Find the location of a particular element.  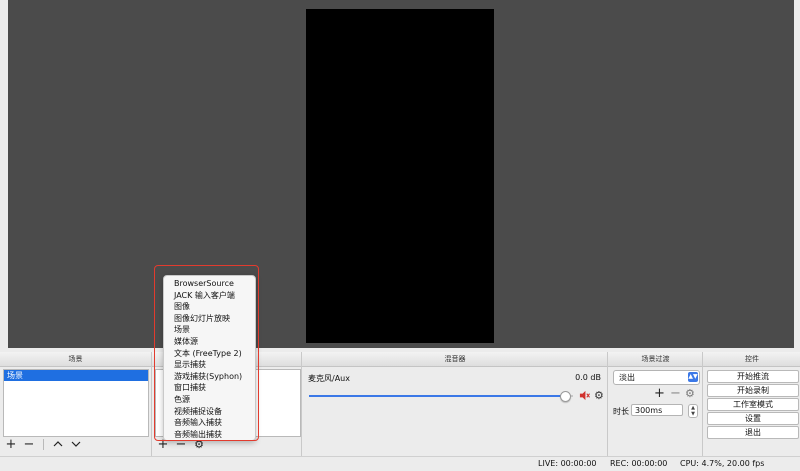

scene-list: 场景 is located at coordinates (76, 403).